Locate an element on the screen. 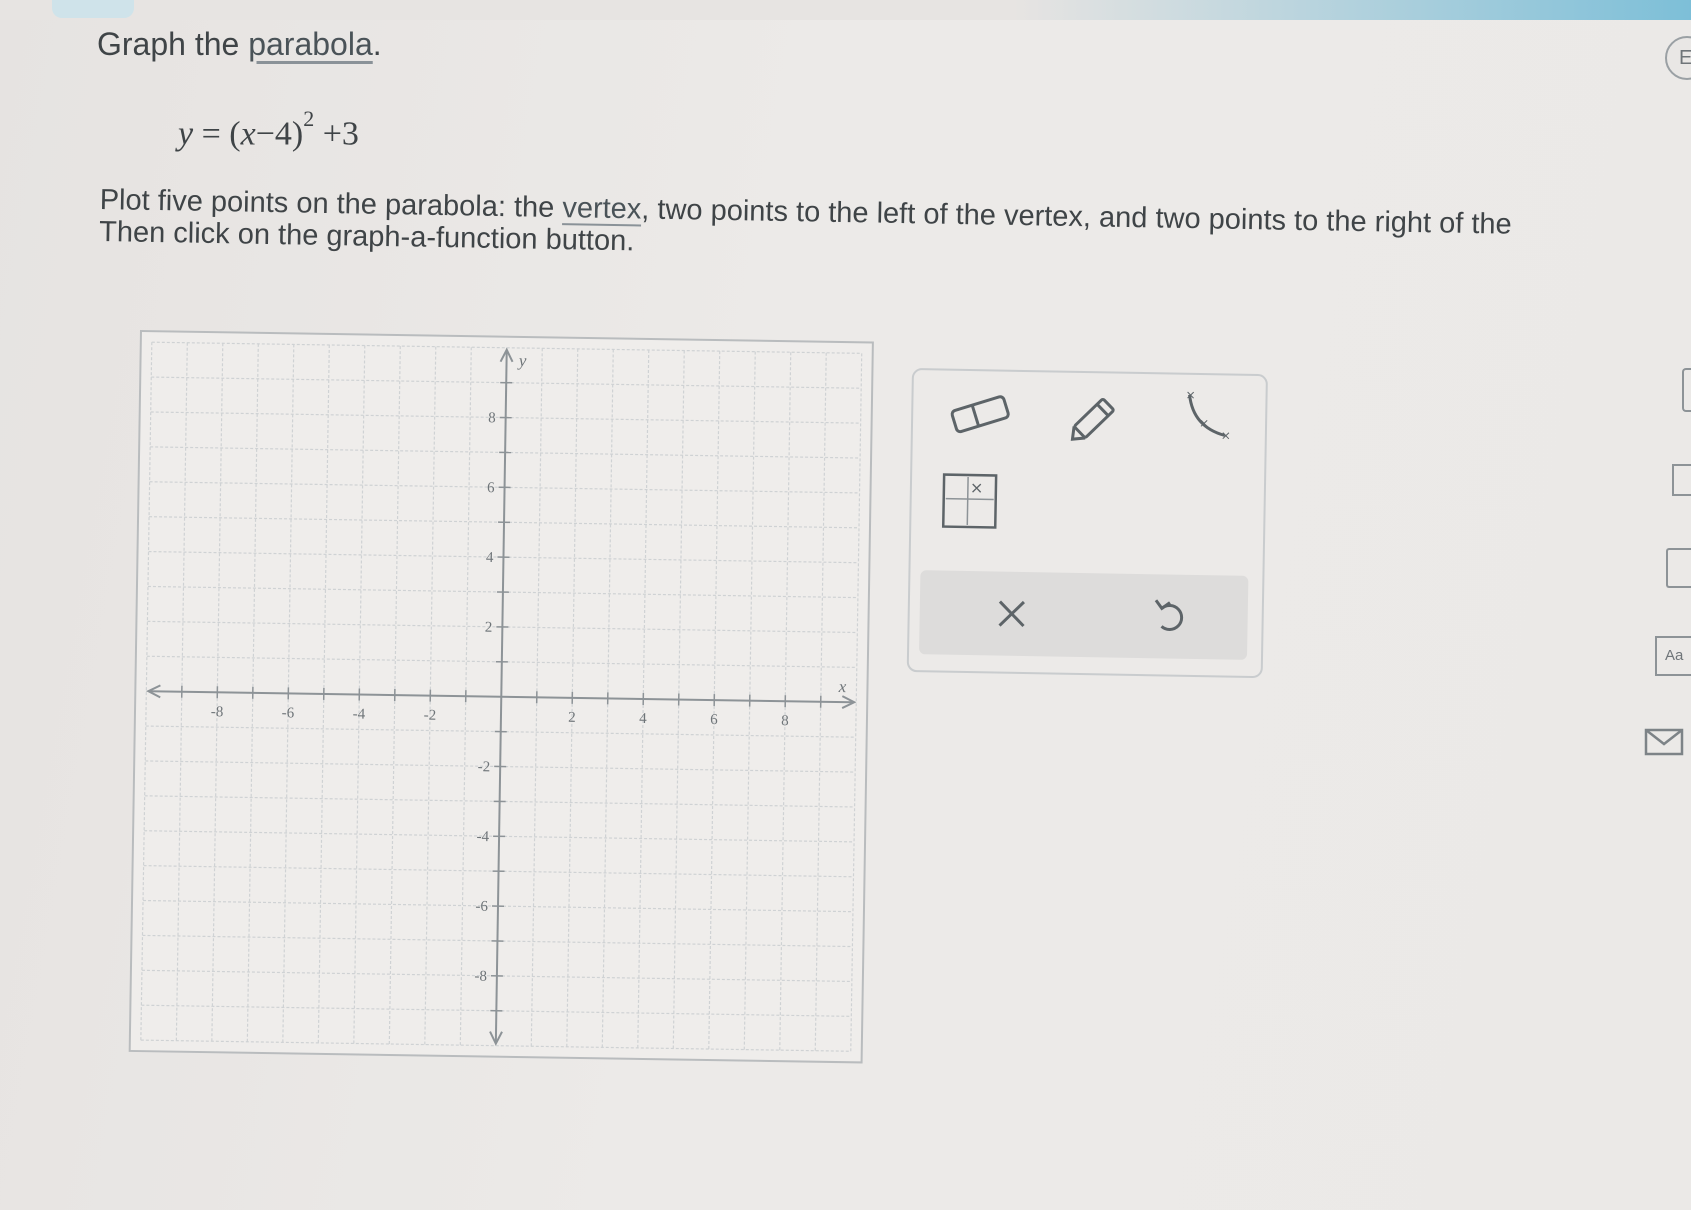 This screenshot has width=1691, height=1210. graph-function-tool-button: × × × is located at coordinates (1208, 418).